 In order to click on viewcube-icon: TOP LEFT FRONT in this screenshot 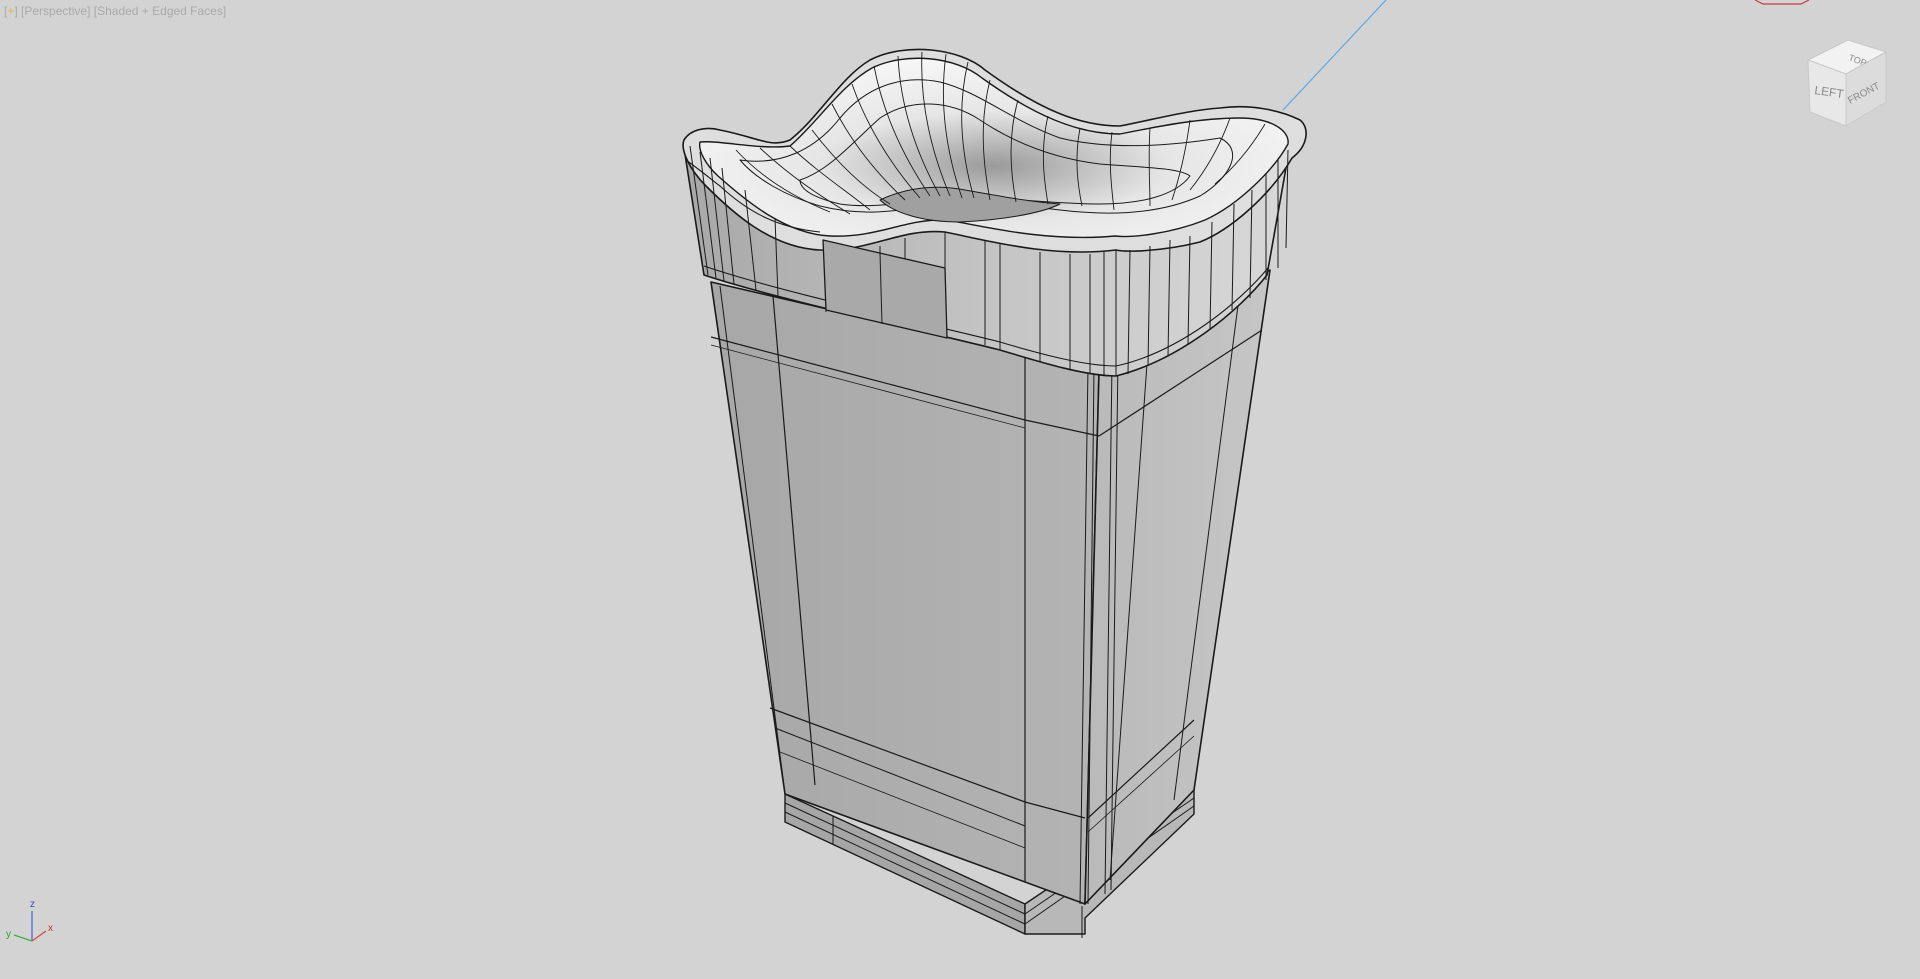, I will do `click(1847, 83)`.